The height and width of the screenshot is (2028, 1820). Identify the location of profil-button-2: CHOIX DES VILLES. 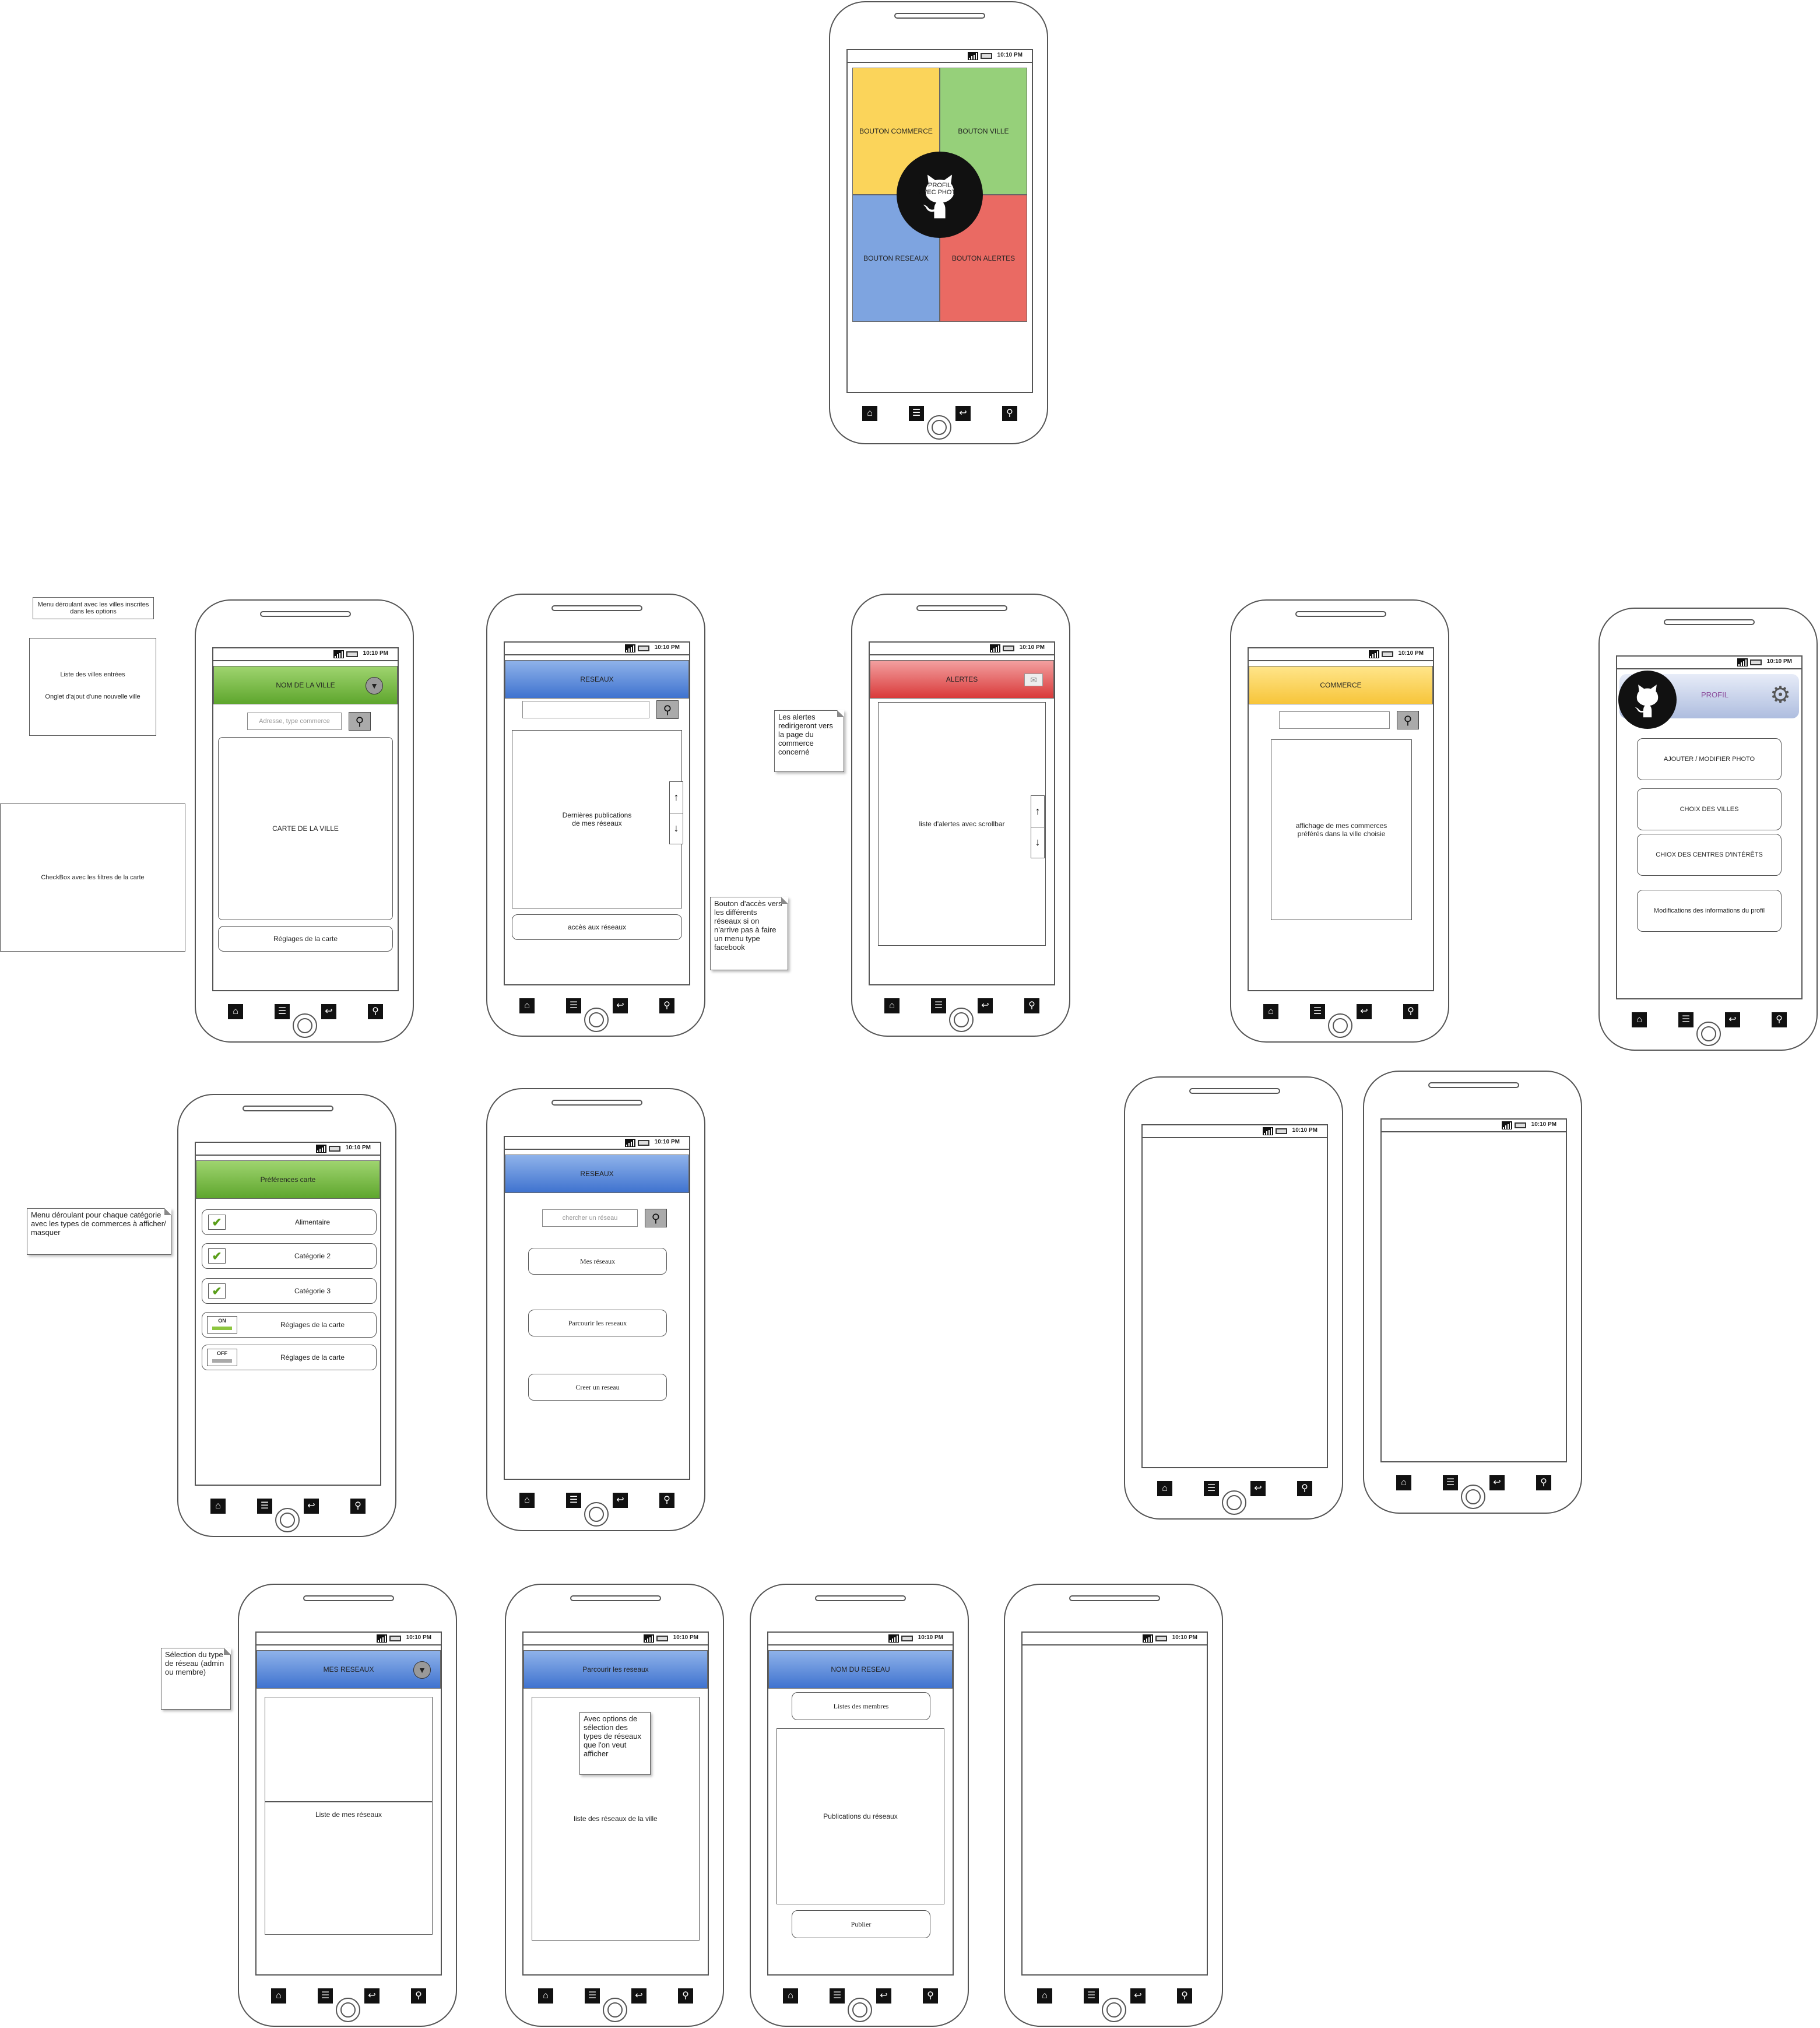
(1709, 809).